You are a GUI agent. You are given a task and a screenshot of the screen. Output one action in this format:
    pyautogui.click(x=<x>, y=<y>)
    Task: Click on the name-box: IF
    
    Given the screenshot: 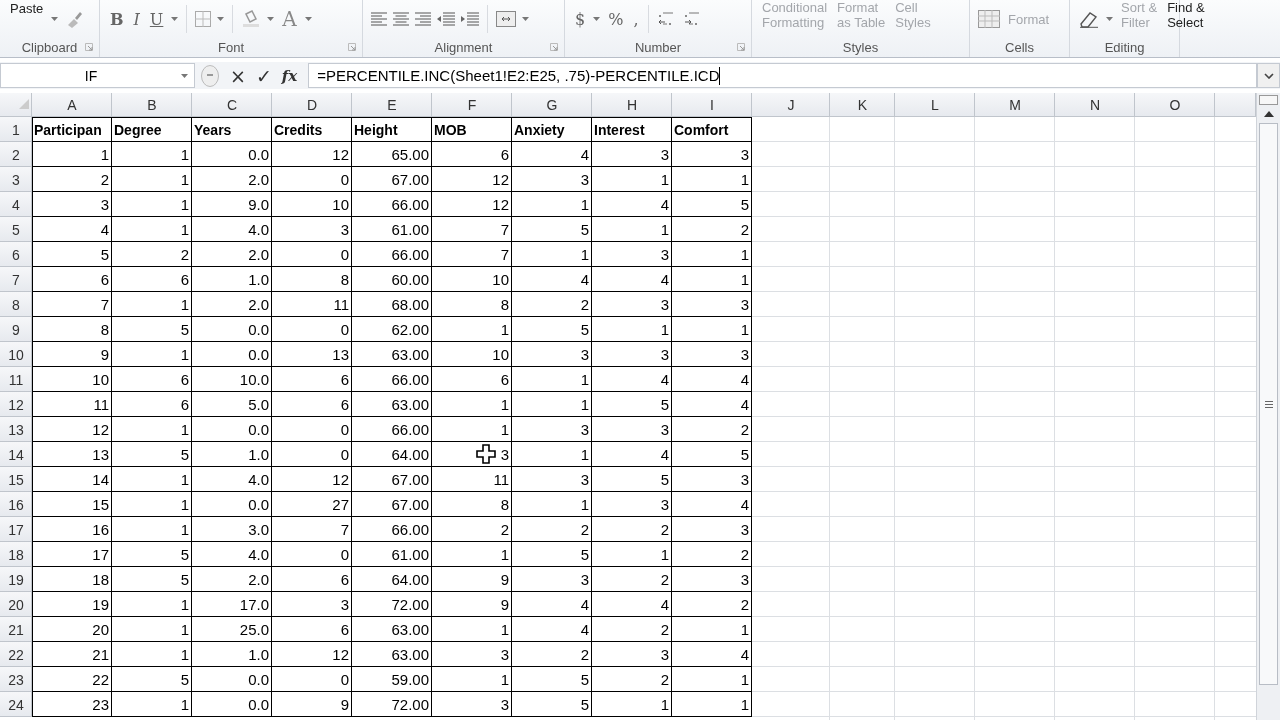 What is the action you would take?
    pyautogui.click(x=97, y=75)
    